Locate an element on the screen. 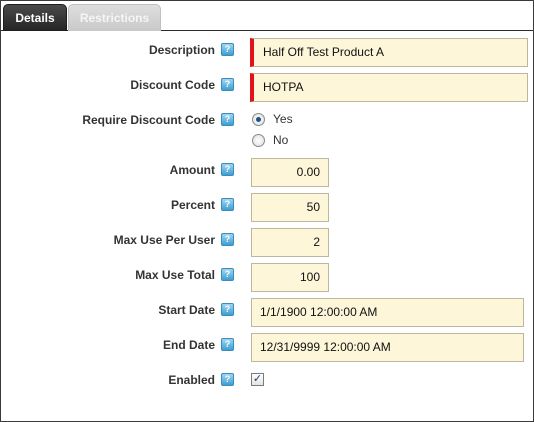  tab-restrictions: Restrictions is located at coordinates (114, 17).